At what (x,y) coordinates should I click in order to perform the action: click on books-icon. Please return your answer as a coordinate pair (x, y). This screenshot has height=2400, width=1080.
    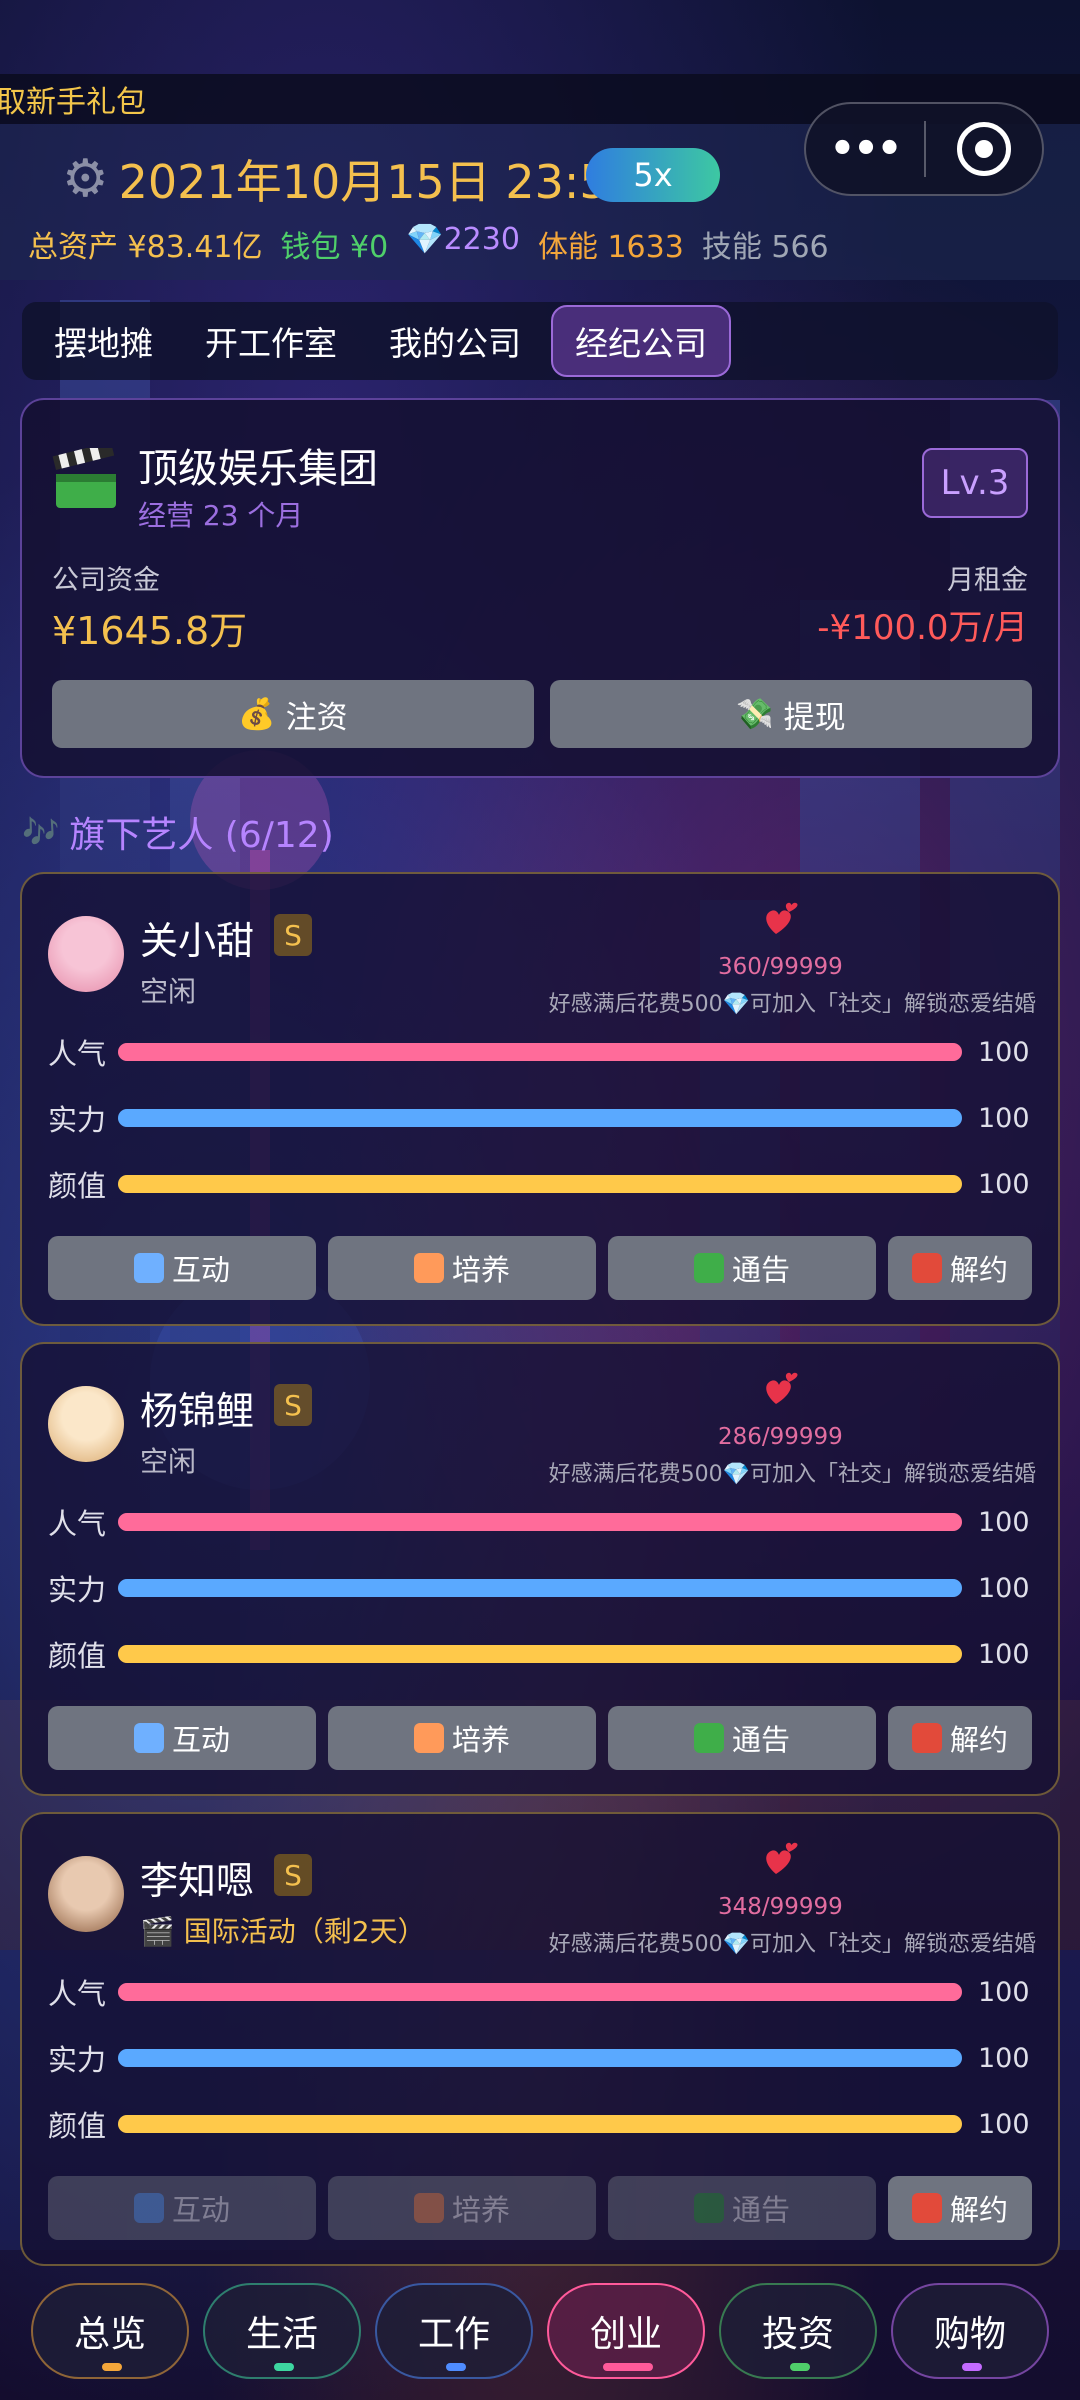
    Looking at the image, I should click on (428, 2208).